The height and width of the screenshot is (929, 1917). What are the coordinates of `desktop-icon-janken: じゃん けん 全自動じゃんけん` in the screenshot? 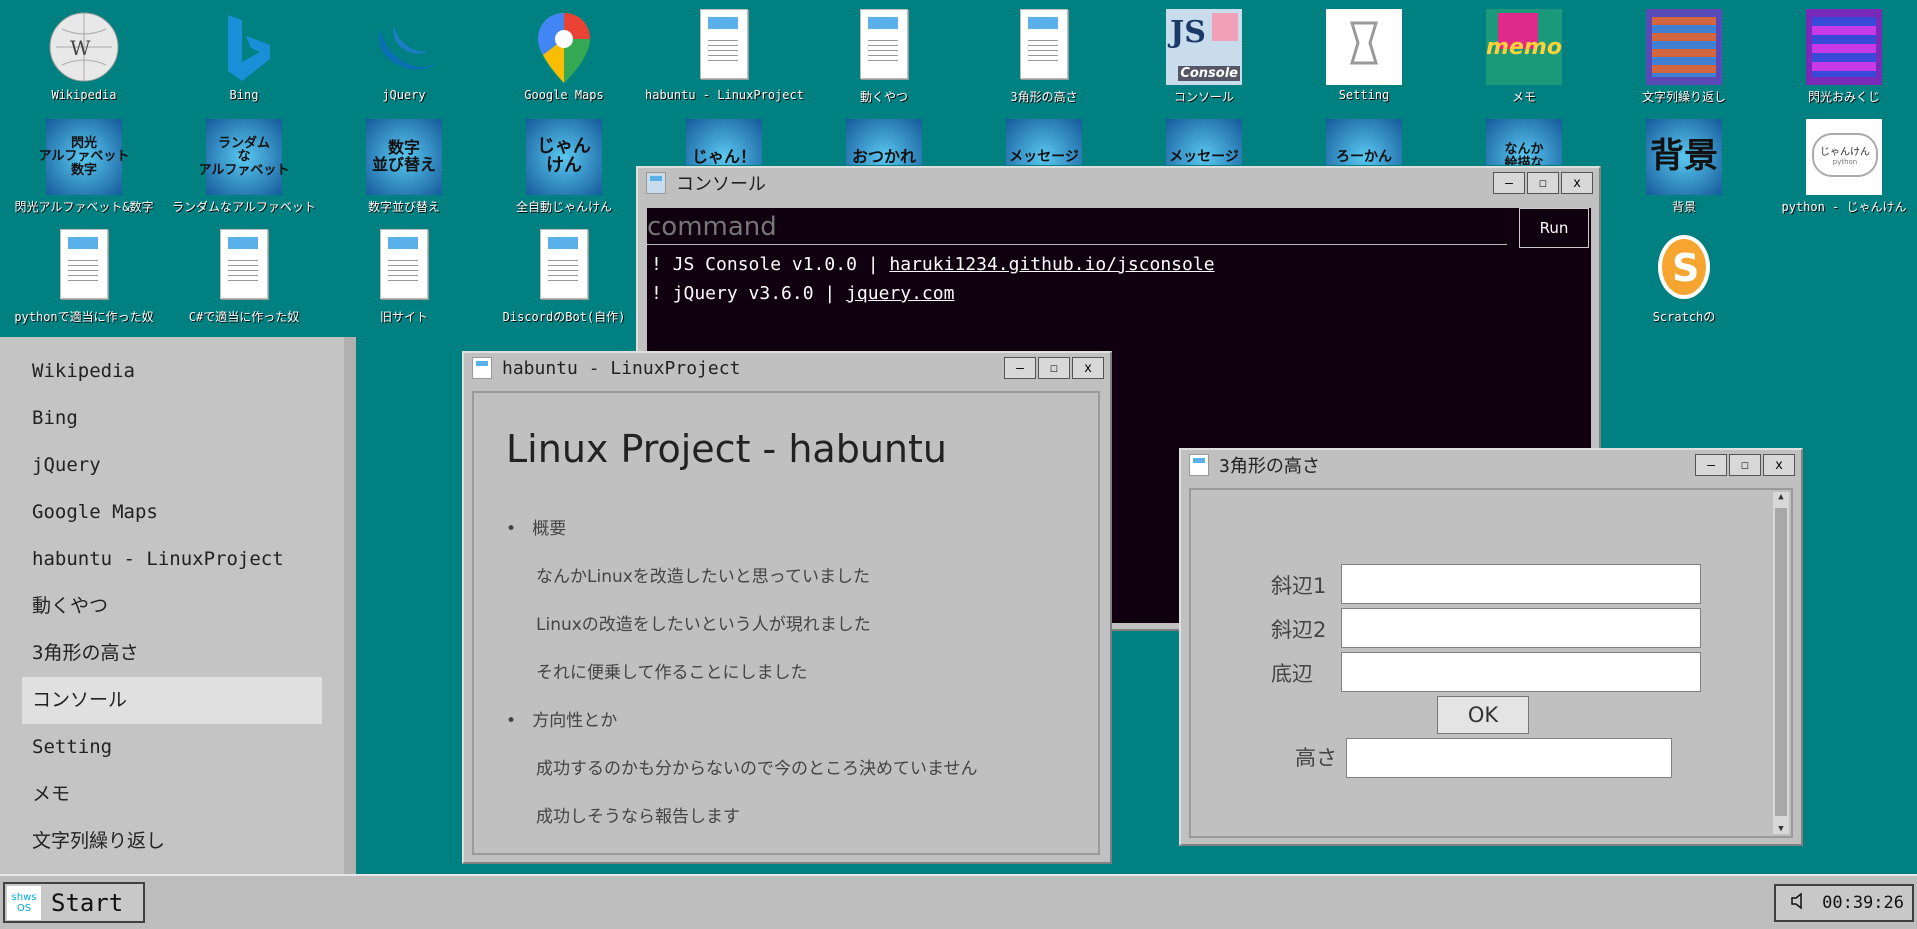 It's located at (564, 165).